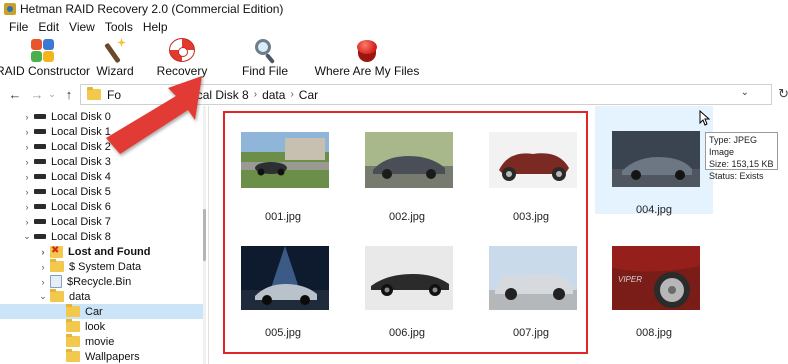 The image size is (788, 364). Describe the element at coordinates (704, 118) in the screenshot. I see `mouse-cursor-icon` at that location.